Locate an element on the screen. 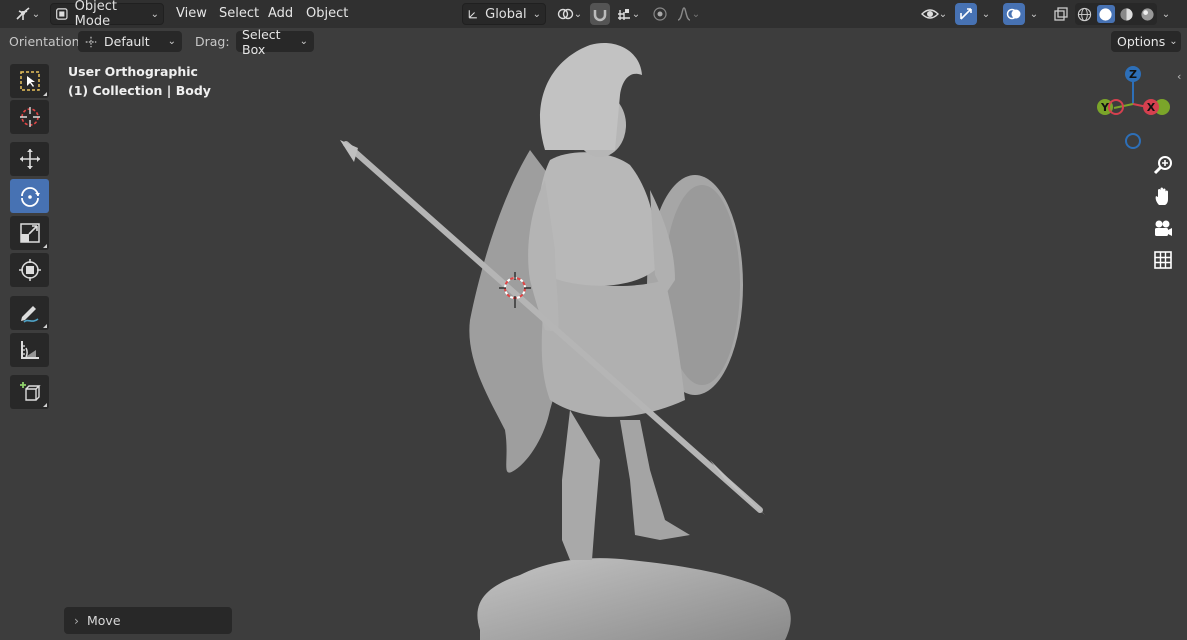  tool-select-box is located at coordinates (29, 81).